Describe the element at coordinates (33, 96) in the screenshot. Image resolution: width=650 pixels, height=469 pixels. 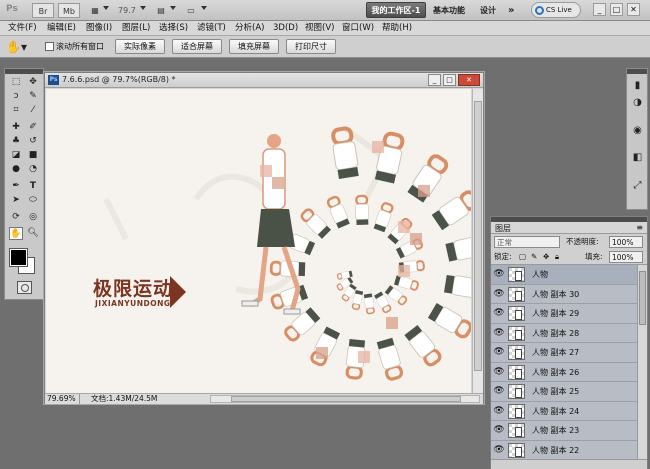
I see `quick-selection-tool-icon: ✎` at that location.